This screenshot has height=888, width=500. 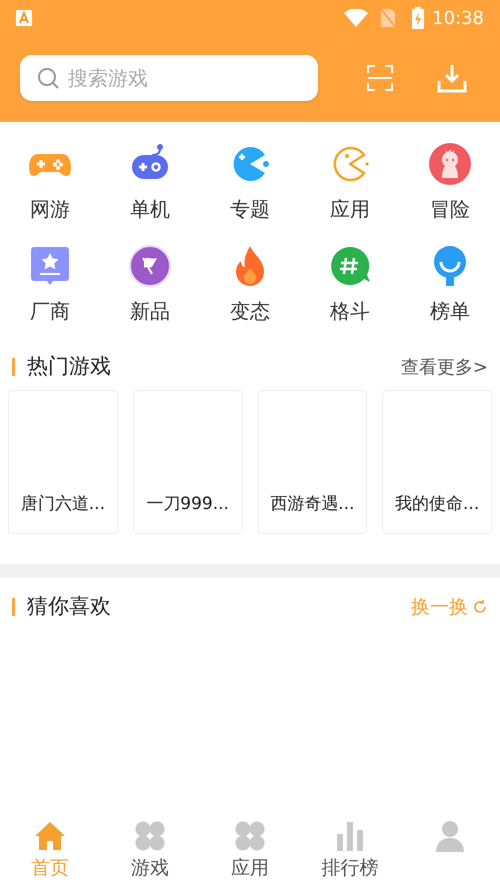 I want to click on category-item: 格斗, so click(x=350, y=284).